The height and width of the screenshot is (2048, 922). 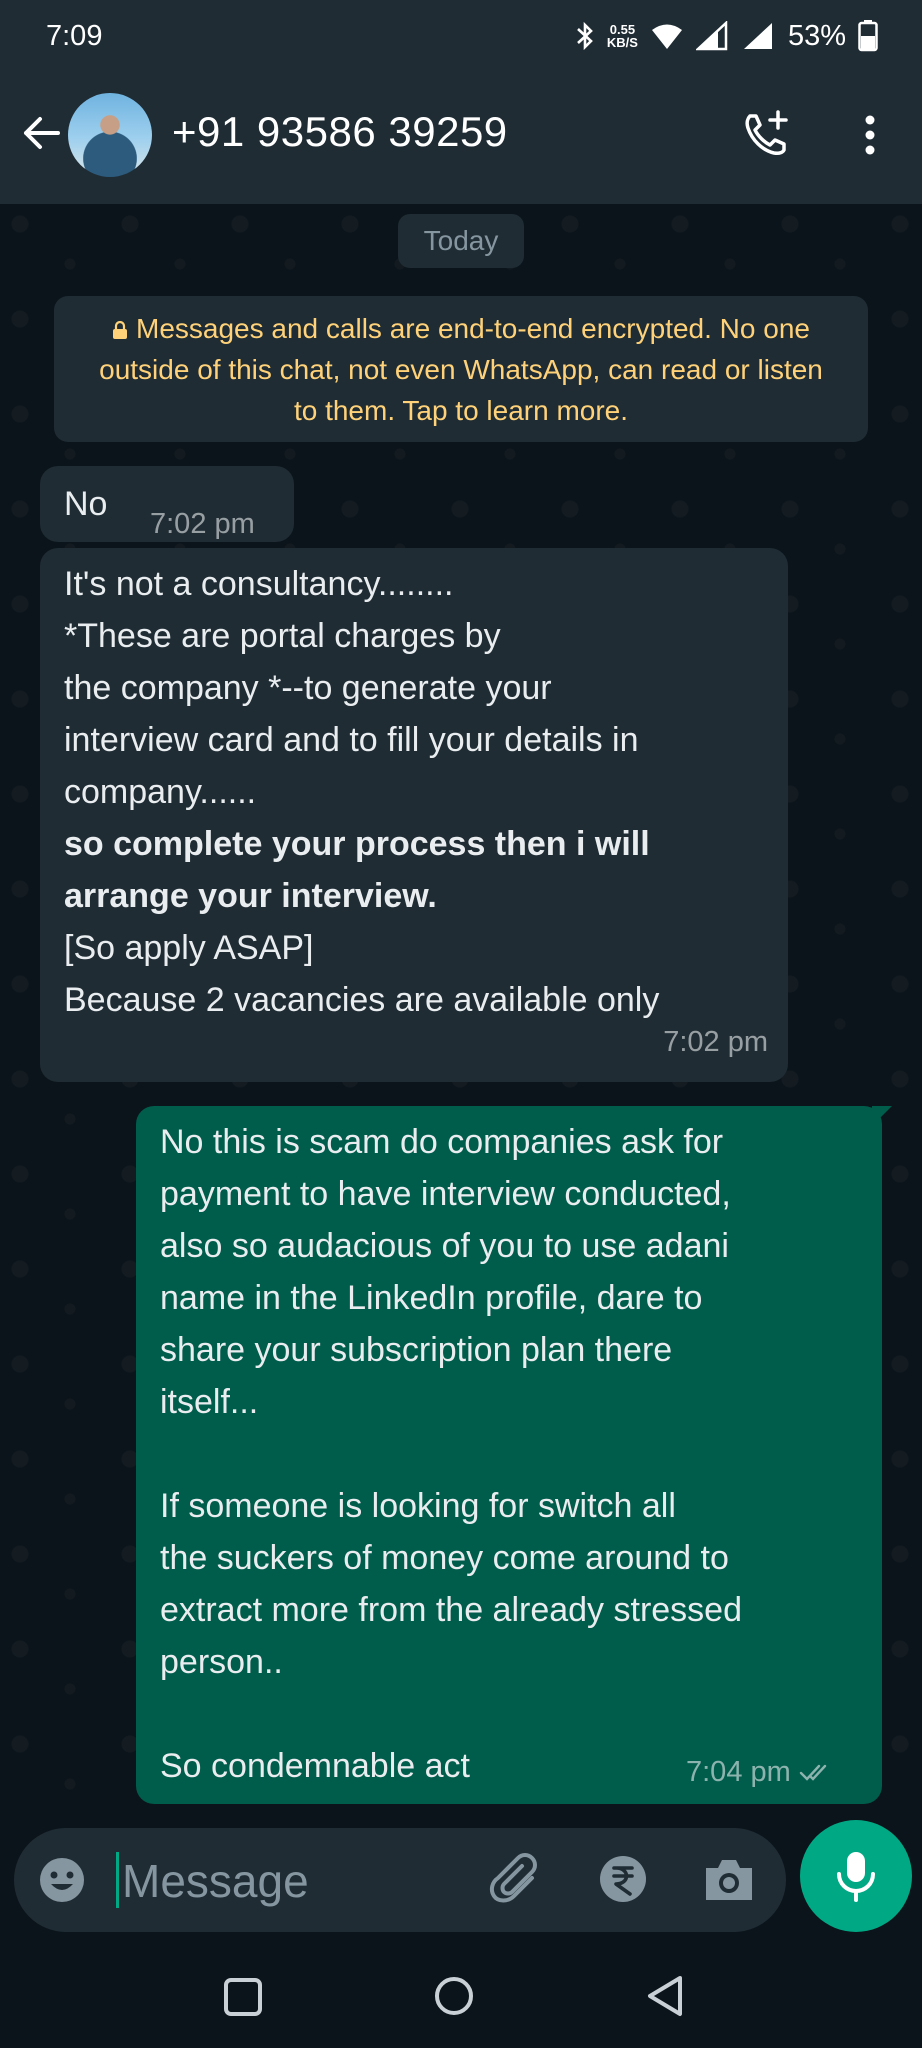 What do you see at coordinates (666, 36) in the screenshot?
I see `wifi-icon` at bounding box center [666, 36].